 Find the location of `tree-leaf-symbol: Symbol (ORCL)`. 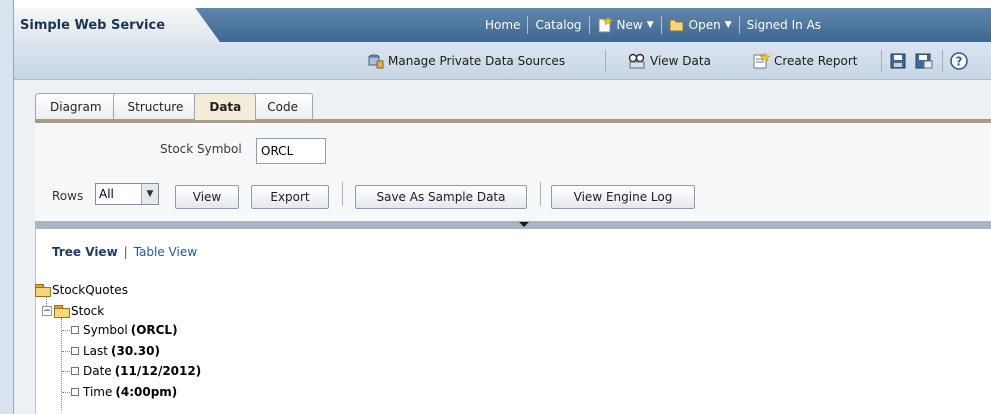

tree-leaf-symbol: Symbol (ORCL) is located at coordinates (124, 330).